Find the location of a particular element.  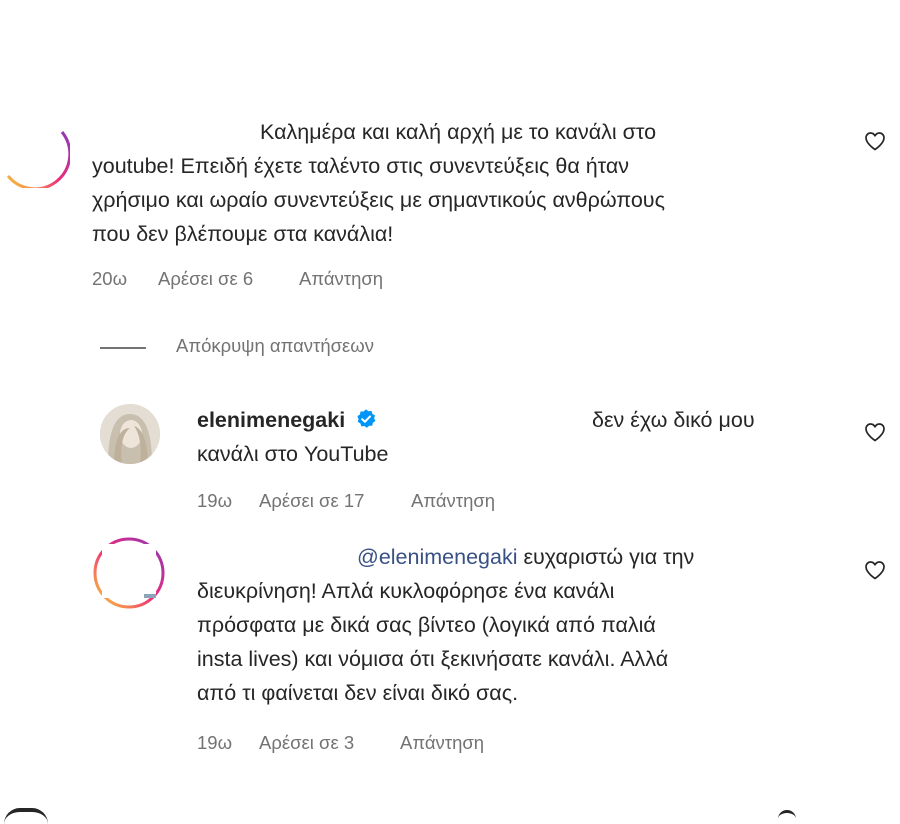

avatar-photo is located at coordinates (130, 434).